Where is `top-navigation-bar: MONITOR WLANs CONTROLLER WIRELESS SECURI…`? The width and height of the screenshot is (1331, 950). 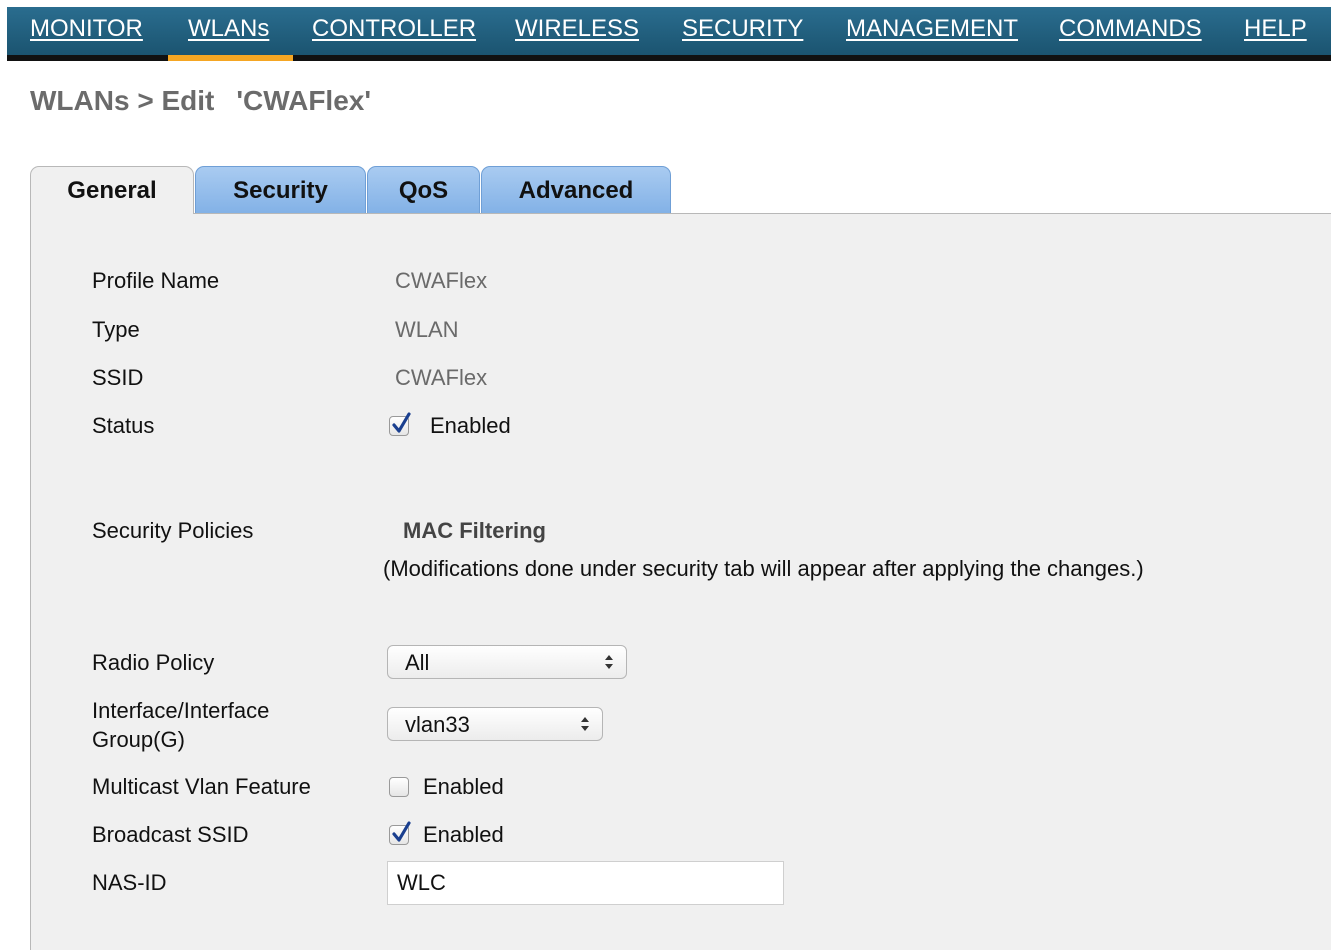
top-navigation-bar: MONITOR WLANs CONTROLLER WIRELESS SECURI… is located at coordinates (669, 31).